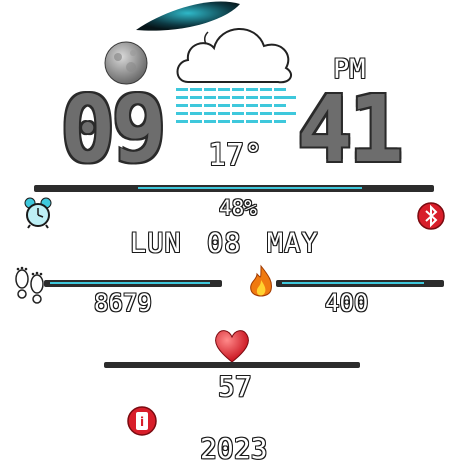 The height and width of the screenshot is (466, 466). I want to click on heart-rate-bar, so click(232, 365).